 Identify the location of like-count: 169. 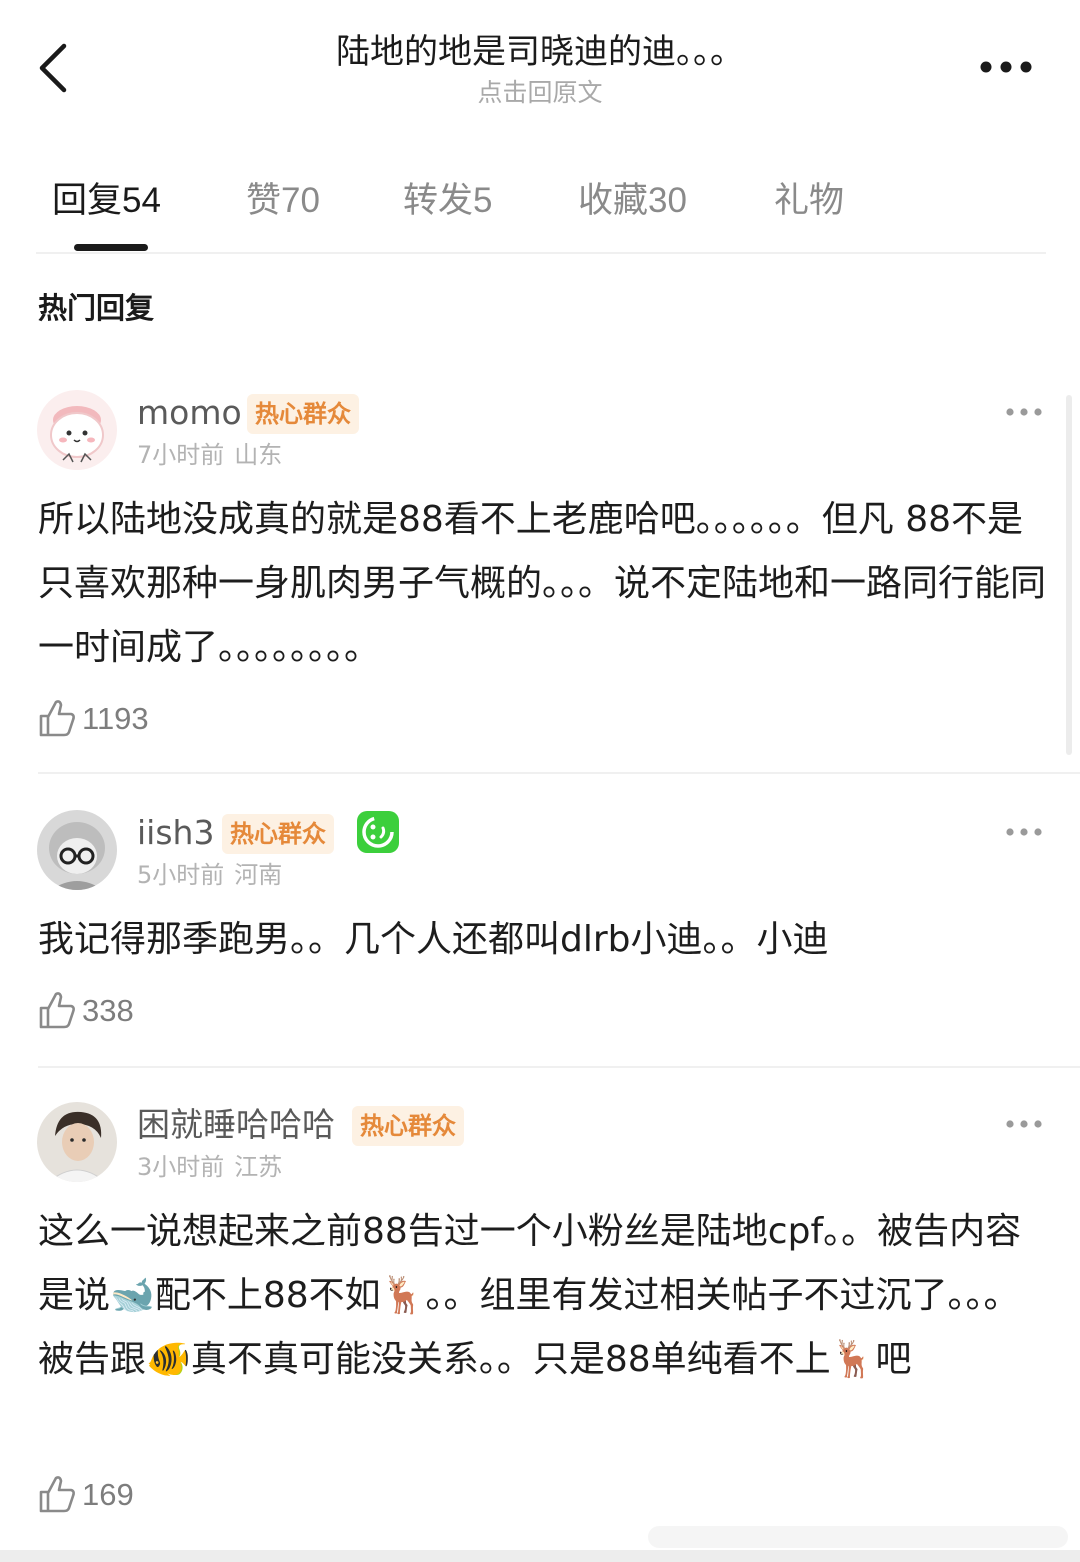
(108, 1494).